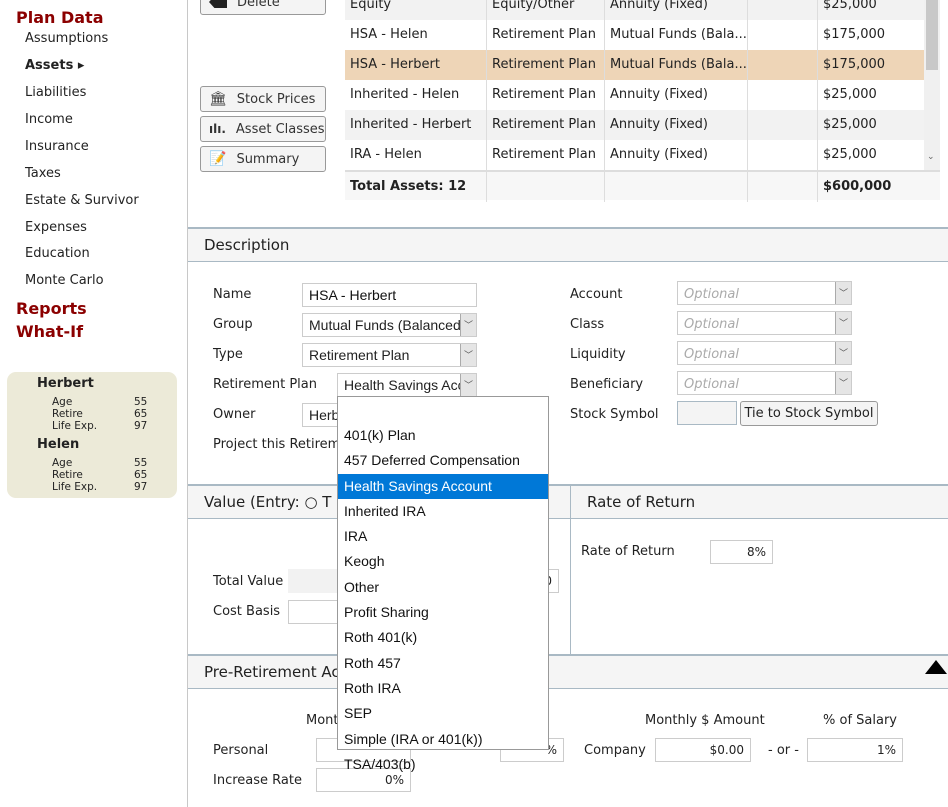  Describe the element at coordinates (764, 383) in the screenshot. I see `beneficiary-select: Optional ﹀` at that location.